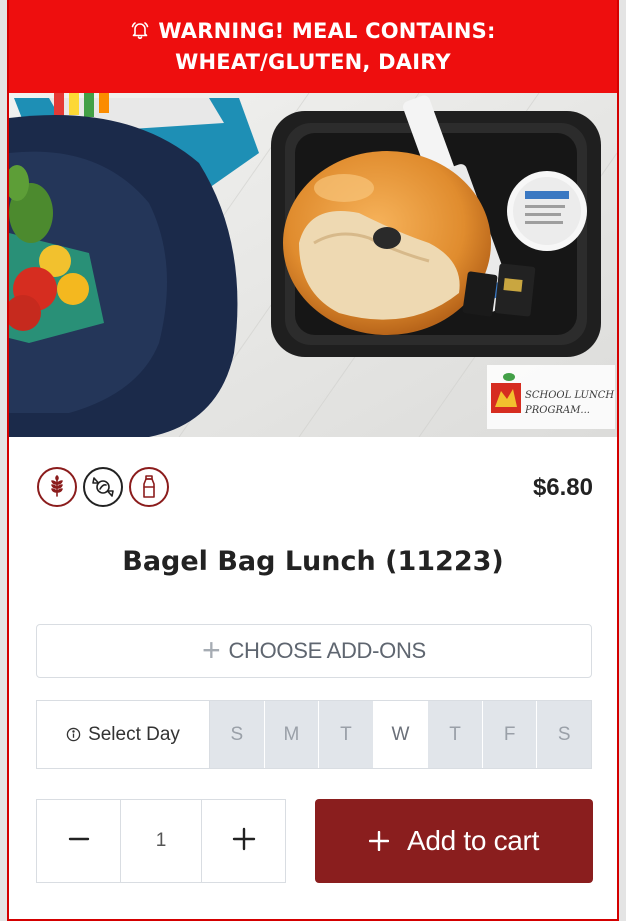  What do you see at coordinates (313, 561) in the screenshot?
I see `meal-title: Bagel Bag Lunch (11223)` at bounding box center [313, 561].